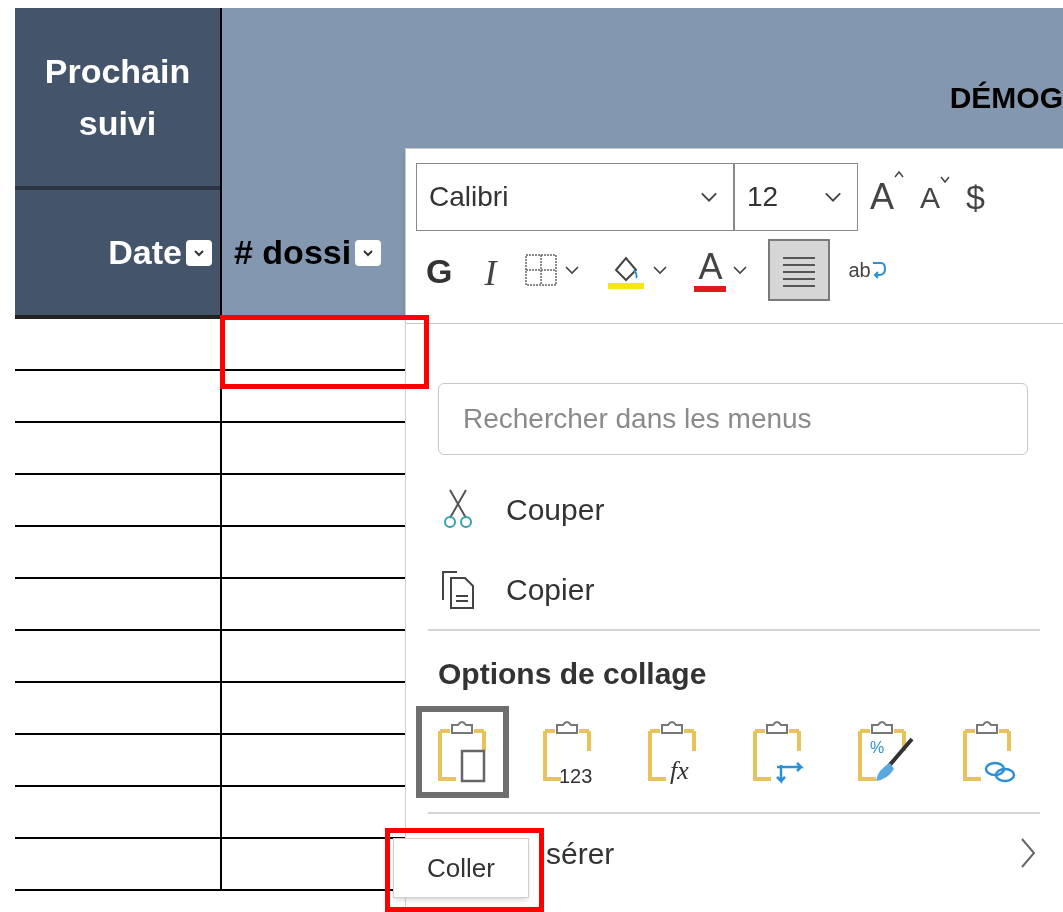  What do you see at coordinates (573, 674) in the screenshot?
I see `menu-section-header: Options de collage` at bounding box center [573, 674].